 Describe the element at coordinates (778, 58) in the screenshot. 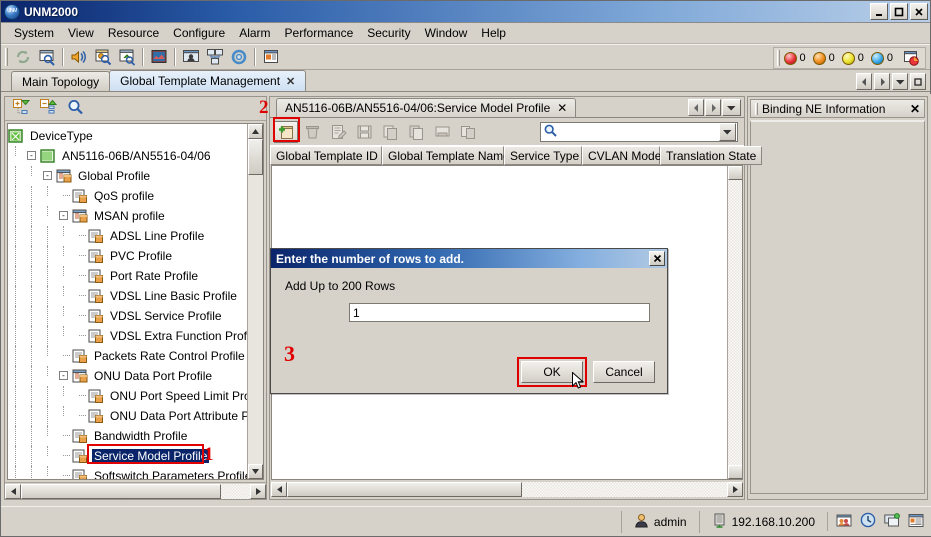

I see `alarm-panel-grip` at that location.